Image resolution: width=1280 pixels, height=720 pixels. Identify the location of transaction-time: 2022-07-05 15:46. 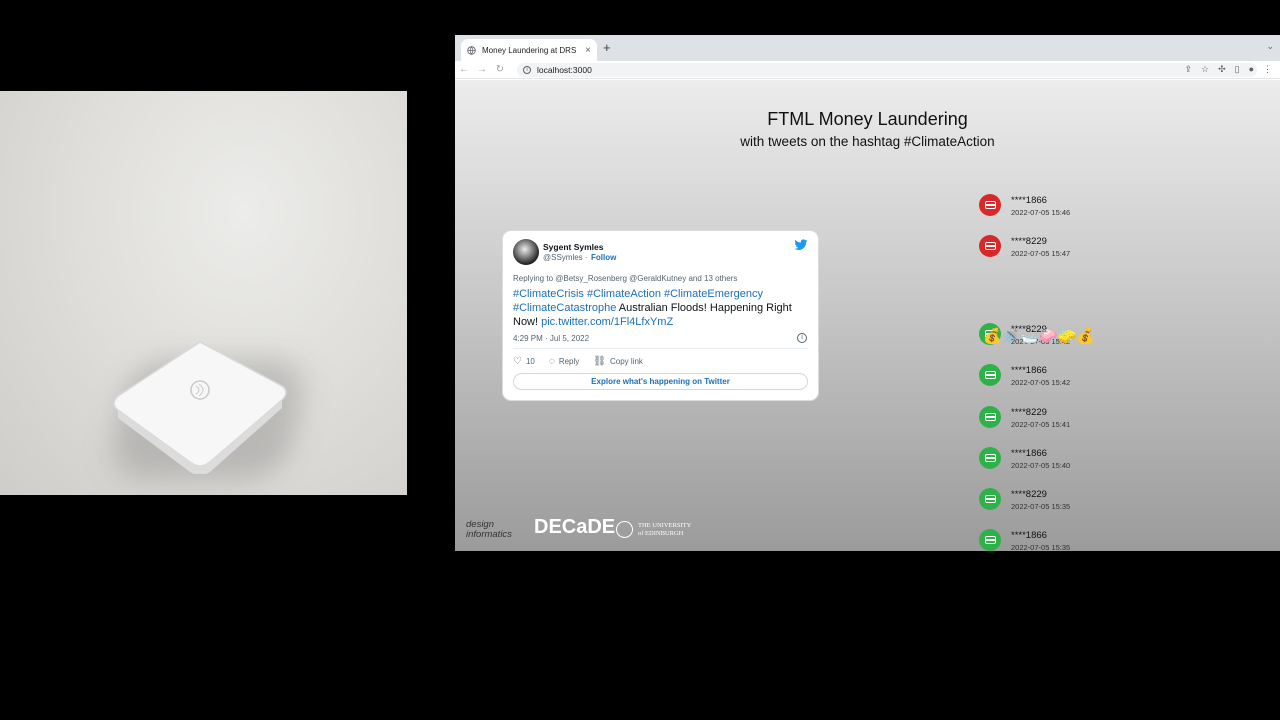
(1041, 212).